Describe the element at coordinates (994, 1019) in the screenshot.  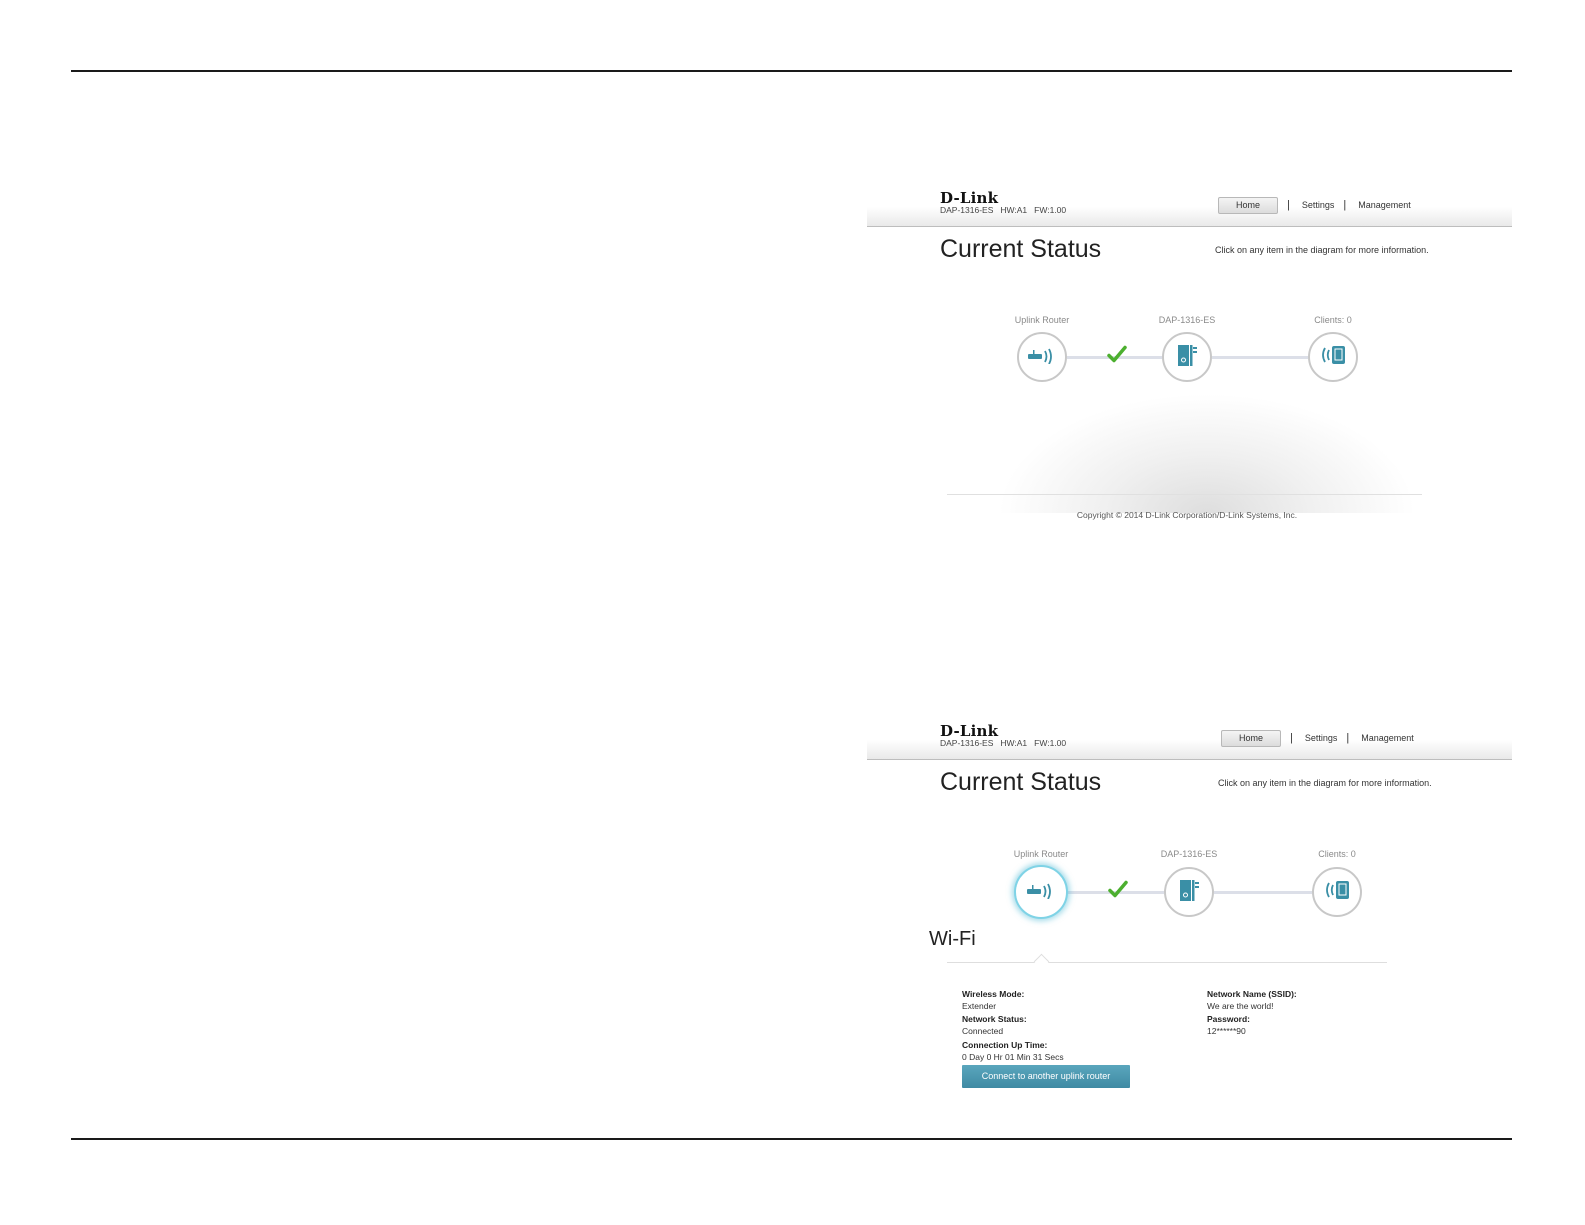
I see `network-status-label: Network Status:` at that location.